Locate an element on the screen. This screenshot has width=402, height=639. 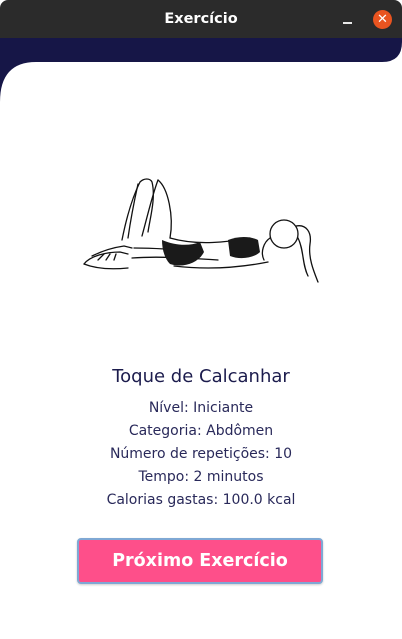
exercise-category: Categoria: Abdômen is located at coordinates (201, 431).